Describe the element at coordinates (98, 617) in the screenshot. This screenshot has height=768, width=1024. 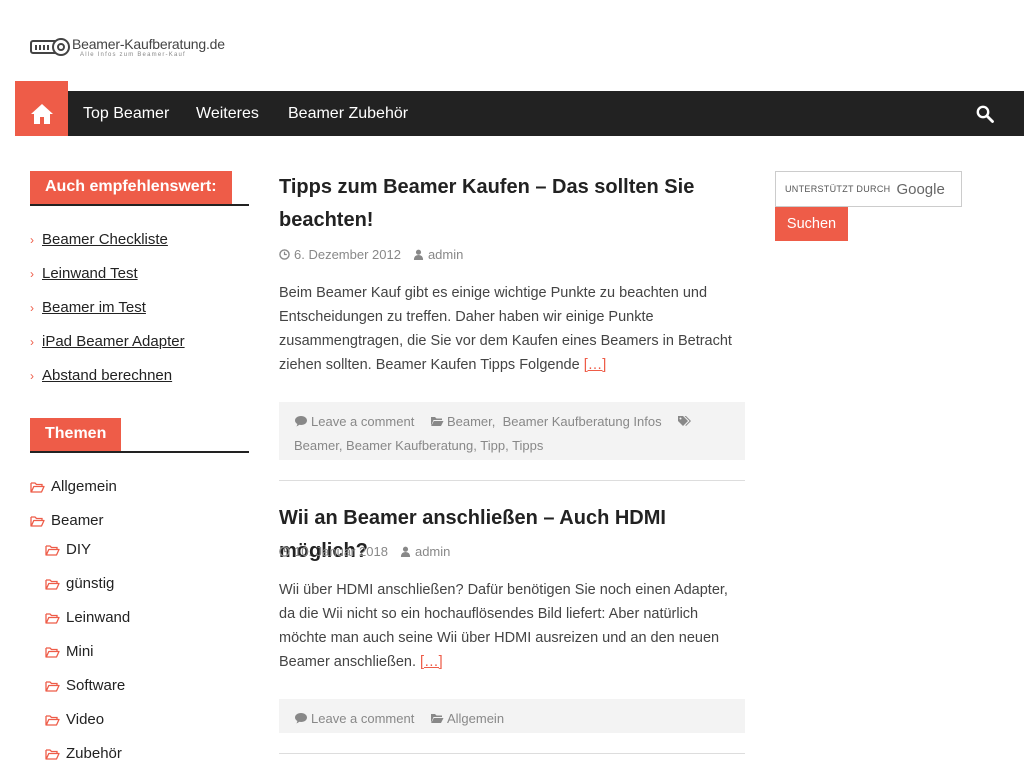
I see `category-label: Leinwand` at that location.